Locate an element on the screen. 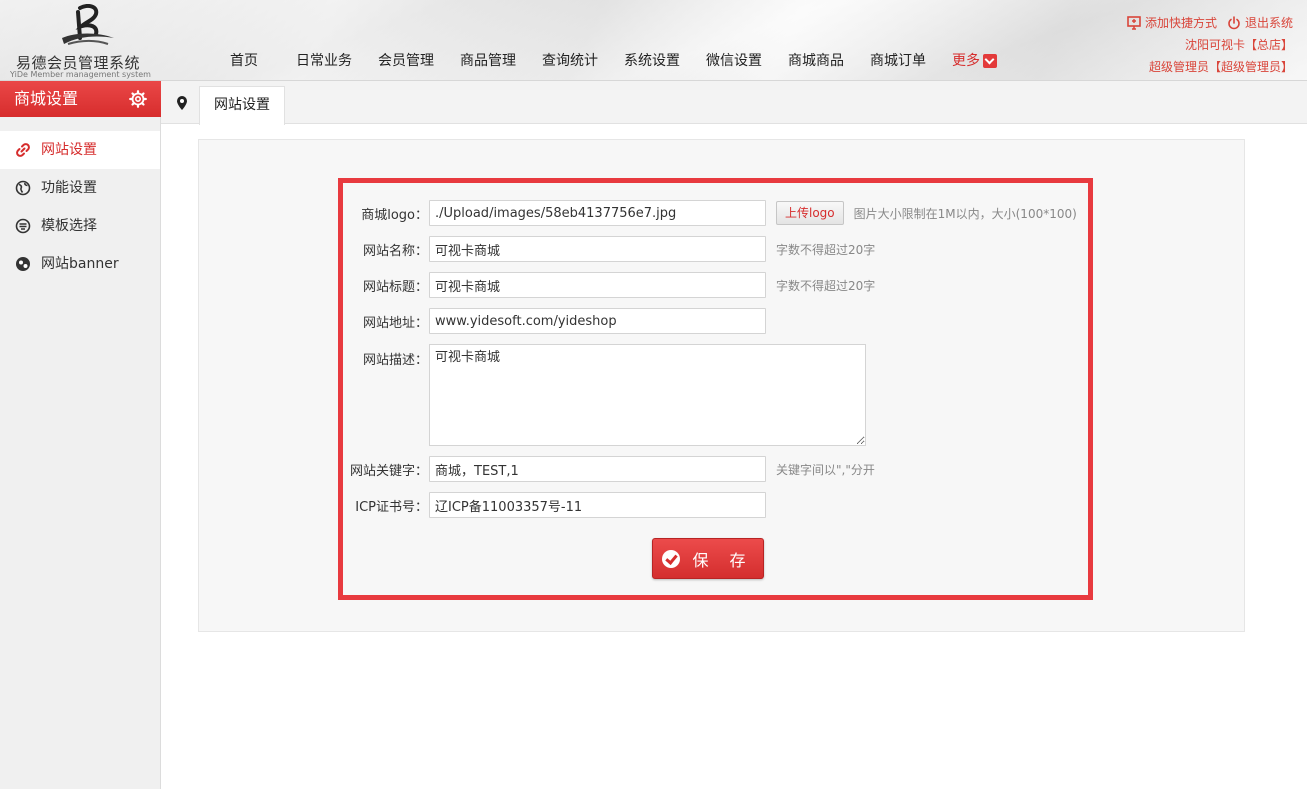 The image size is (1307, 789). nav-more-label: 更多 is located at coordinates (966, 61).